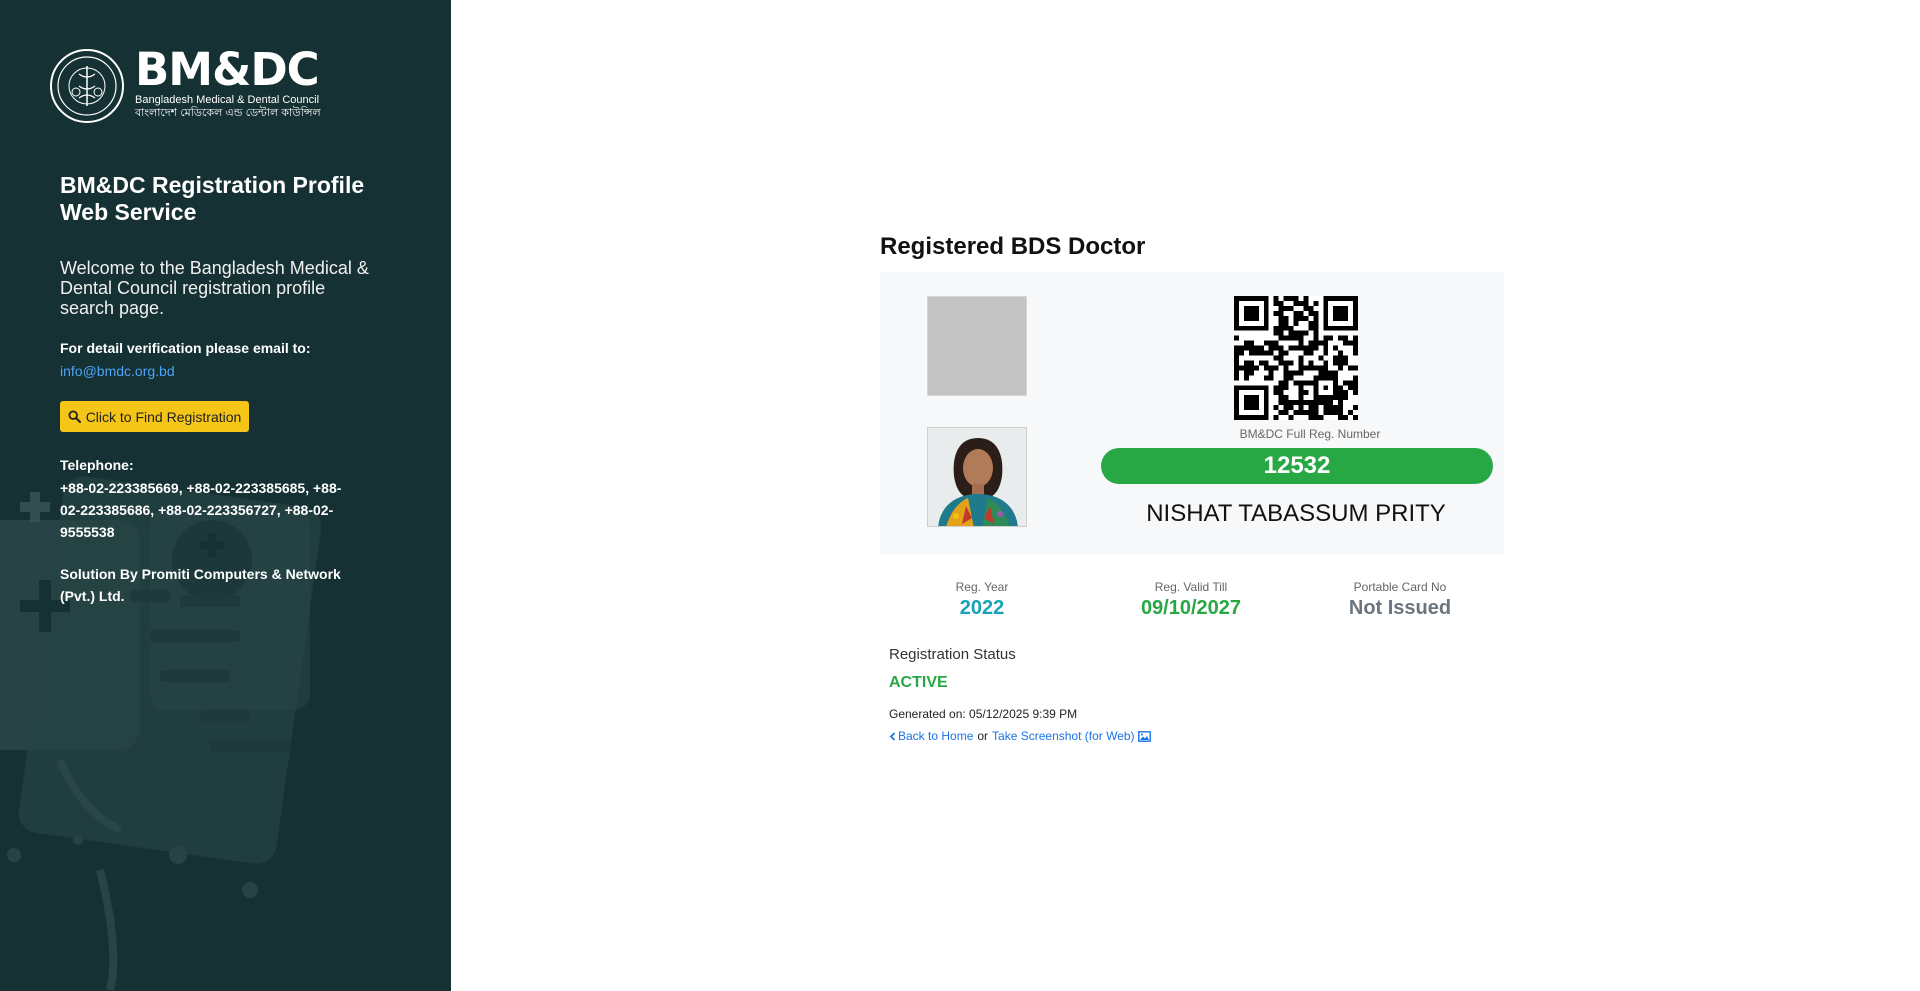  What do you see at coordinates (1400, 608) in the screenshot?
I see `stat-value: Not Issued` at bounding box center [1400, 608].